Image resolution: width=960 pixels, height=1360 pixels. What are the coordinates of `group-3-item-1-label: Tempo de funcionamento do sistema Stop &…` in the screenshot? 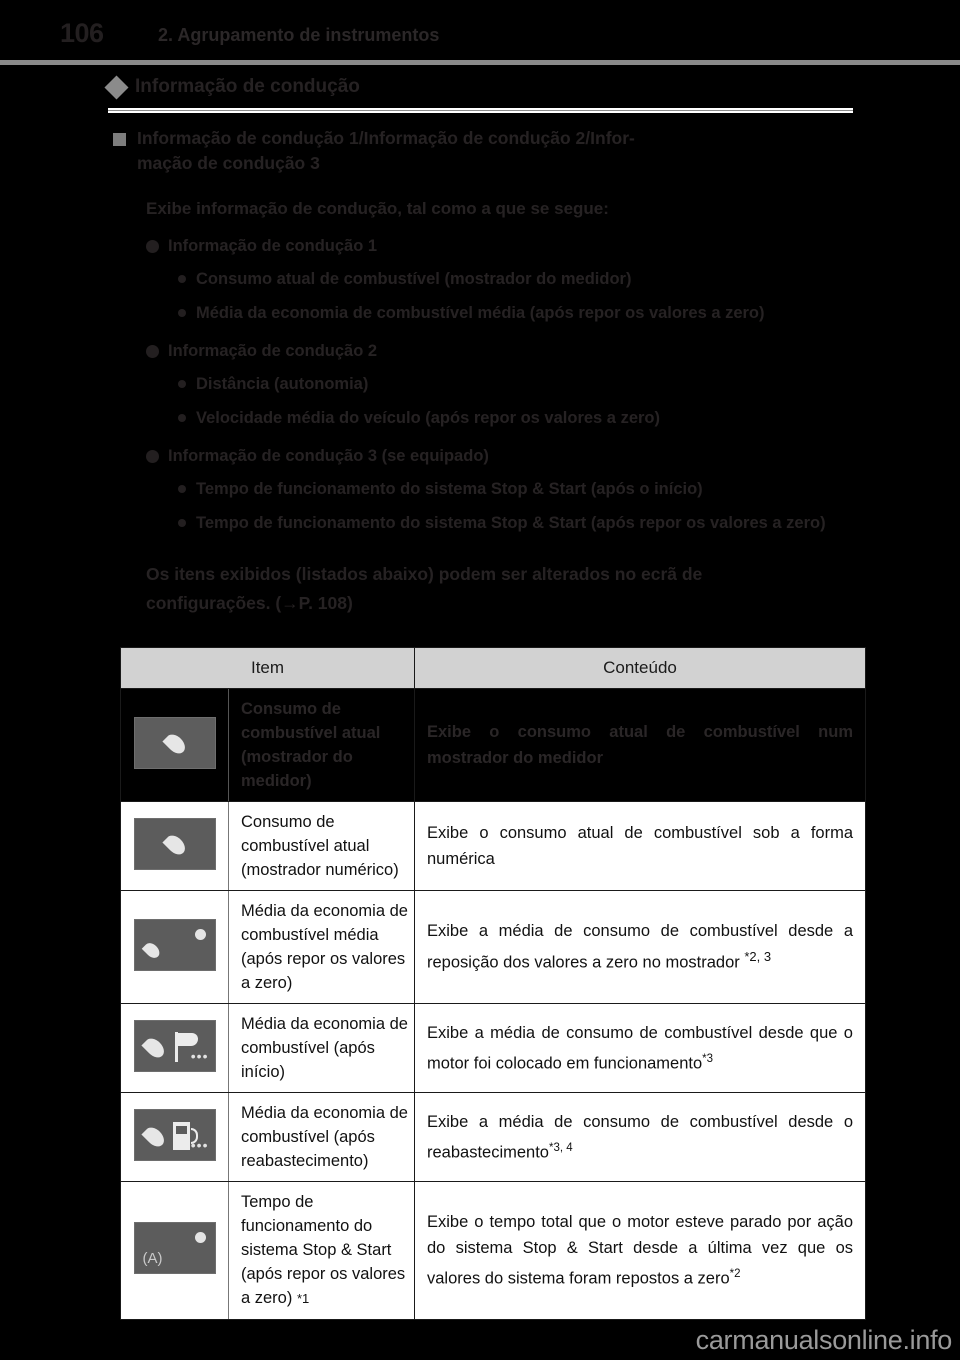 It's located at (449, 489).